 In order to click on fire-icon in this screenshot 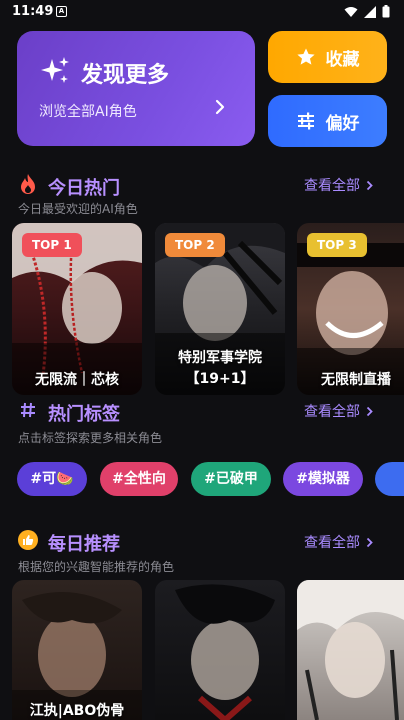, I will do `click(28, 184)`.